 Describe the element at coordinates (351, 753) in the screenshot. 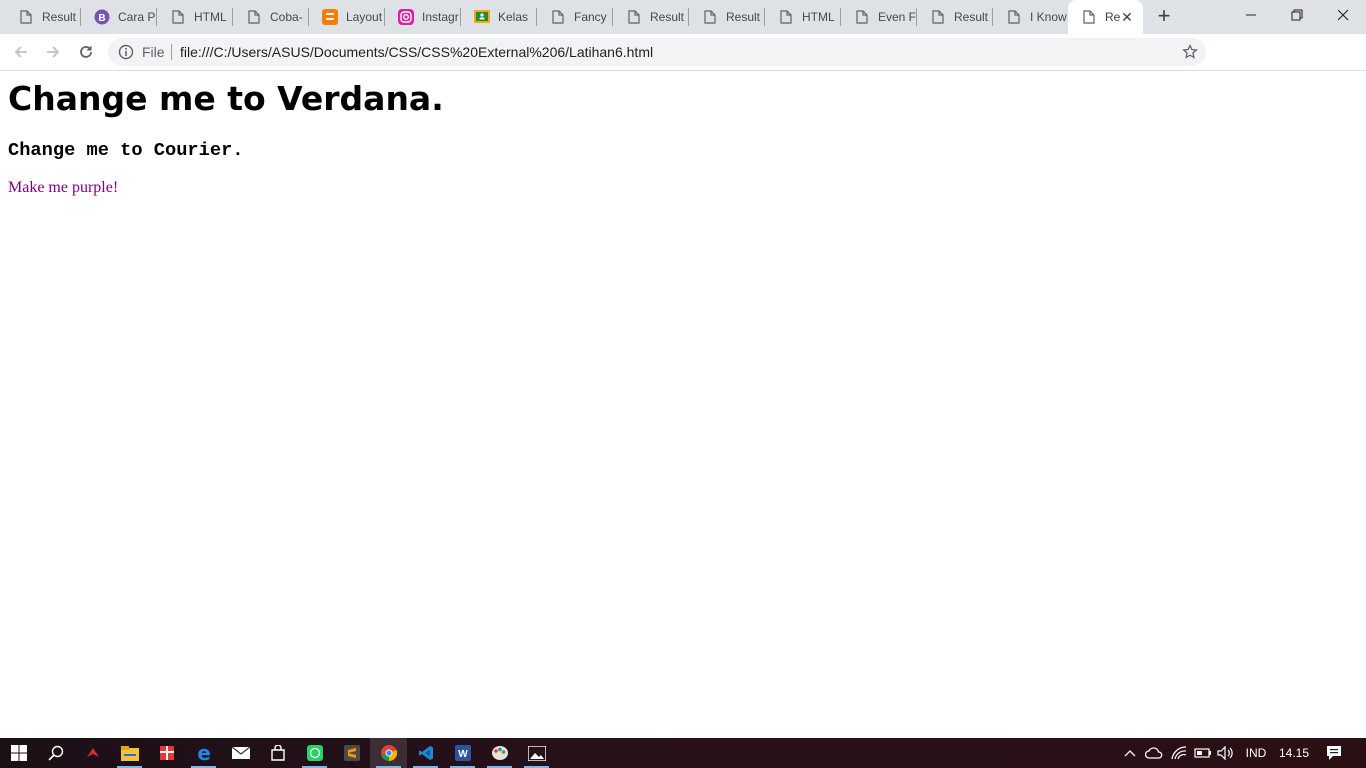

I see `sublime-icon` at that location.